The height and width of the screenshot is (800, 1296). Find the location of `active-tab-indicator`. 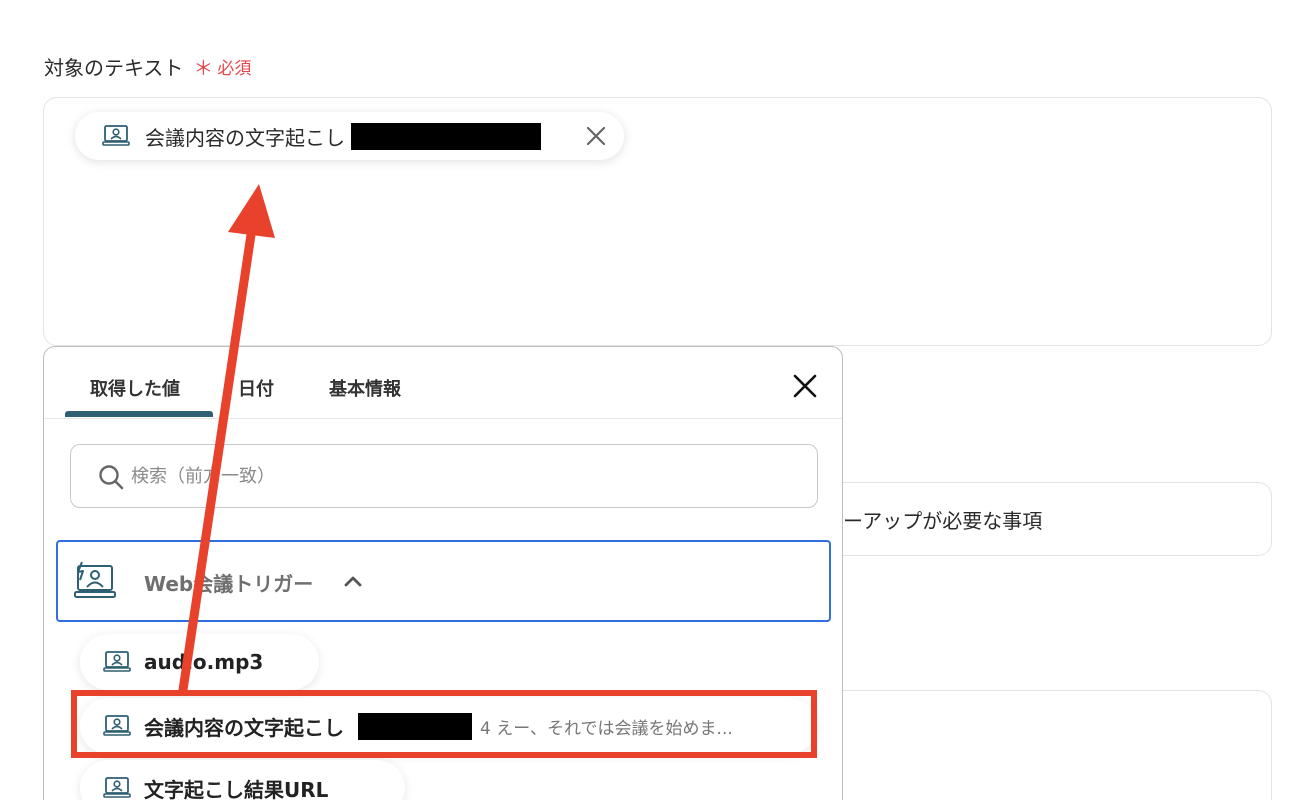

active-tab-indicator is located at coordinates (139, 414).